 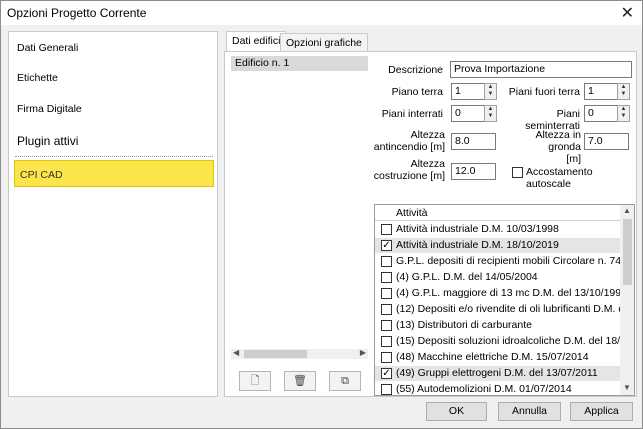 I want to click on attivita-row: (48) Macchine elettriche D.M. 15/07/2014, so click(x=498, y=357).